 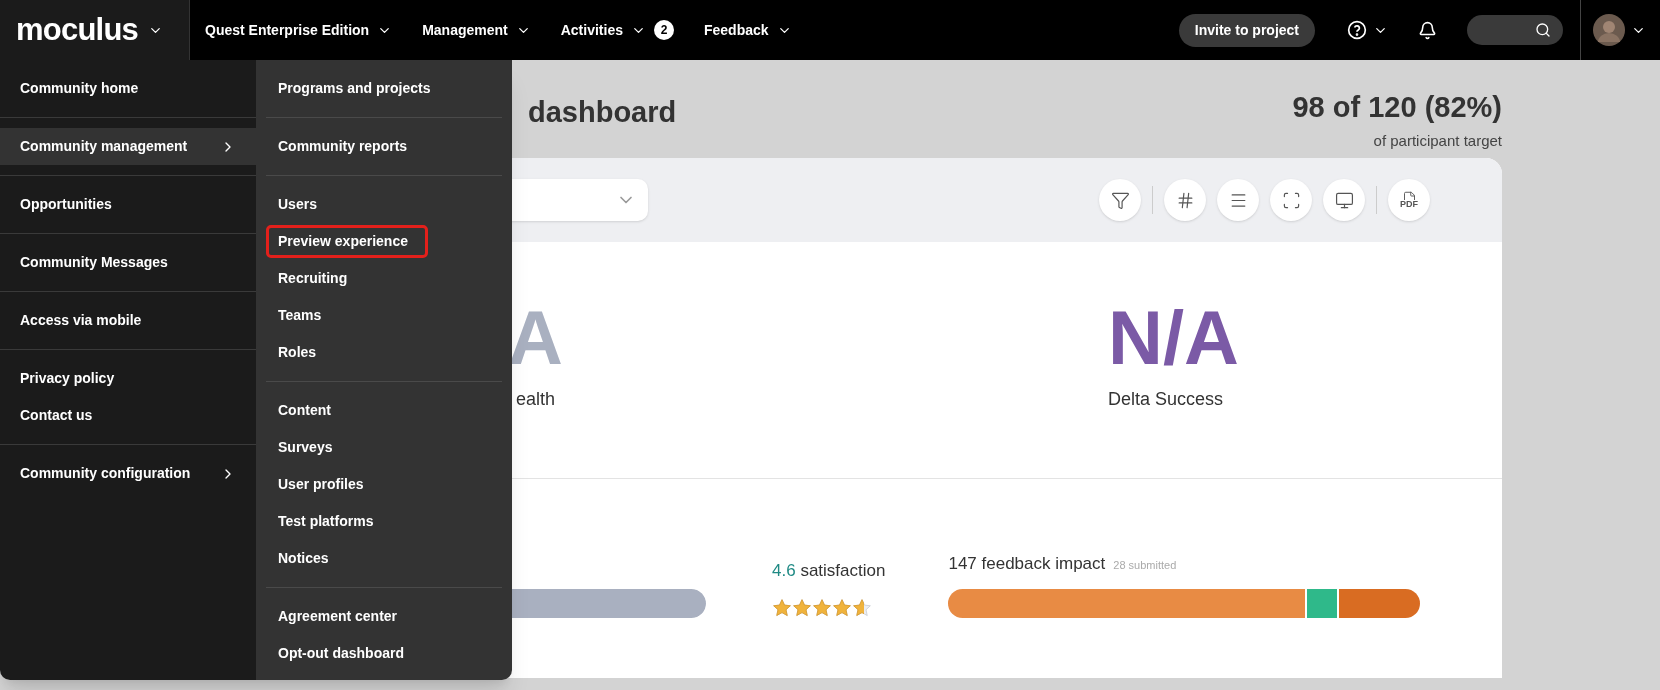 I want to click on search-icon, so click(x=1543, y=30).